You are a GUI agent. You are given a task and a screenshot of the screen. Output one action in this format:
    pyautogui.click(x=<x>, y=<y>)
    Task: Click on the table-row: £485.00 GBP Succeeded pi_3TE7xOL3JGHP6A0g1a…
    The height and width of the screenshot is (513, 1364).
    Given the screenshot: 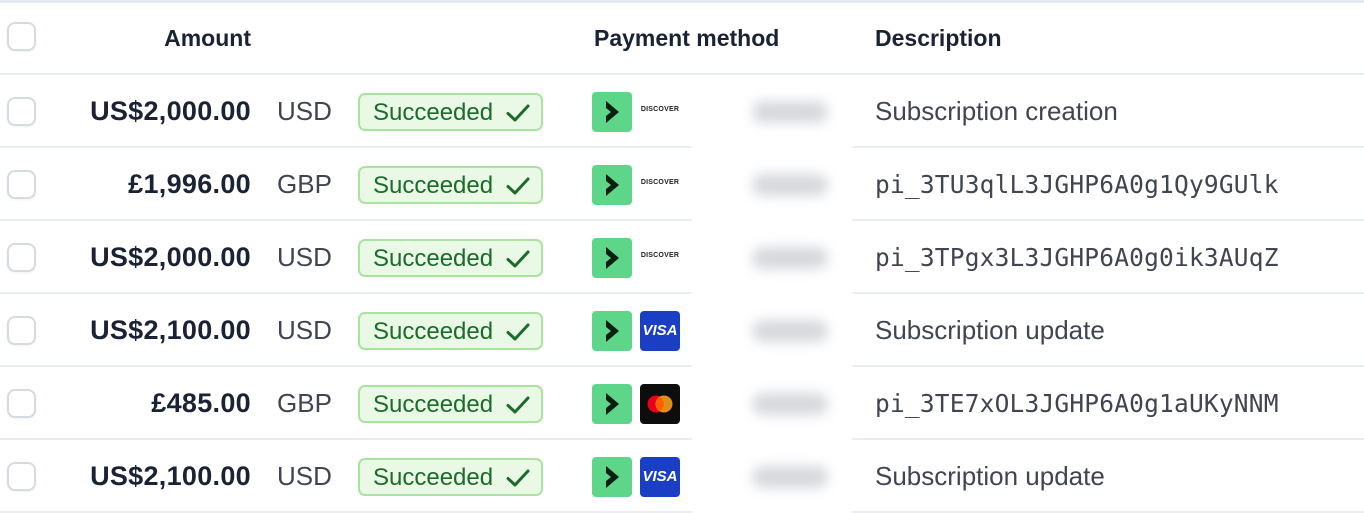 What is the action you would take?
    pyautogui.click(x=682, y=403)
    